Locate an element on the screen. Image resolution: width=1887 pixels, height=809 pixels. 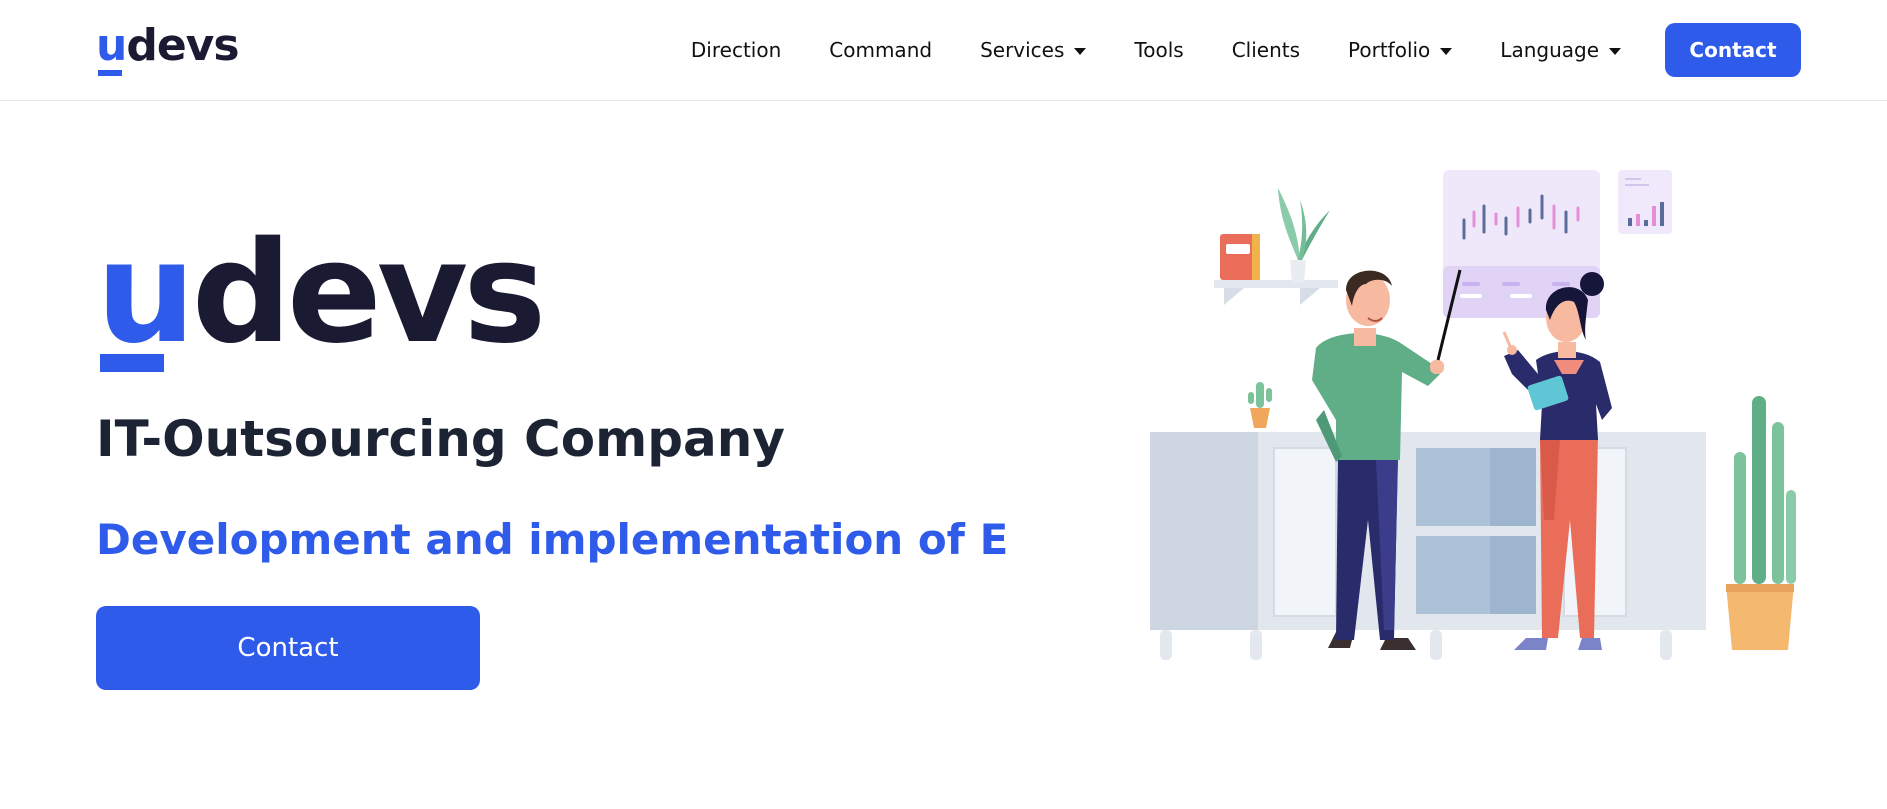
nav-label: Language is located at coordinates (1549, 50).